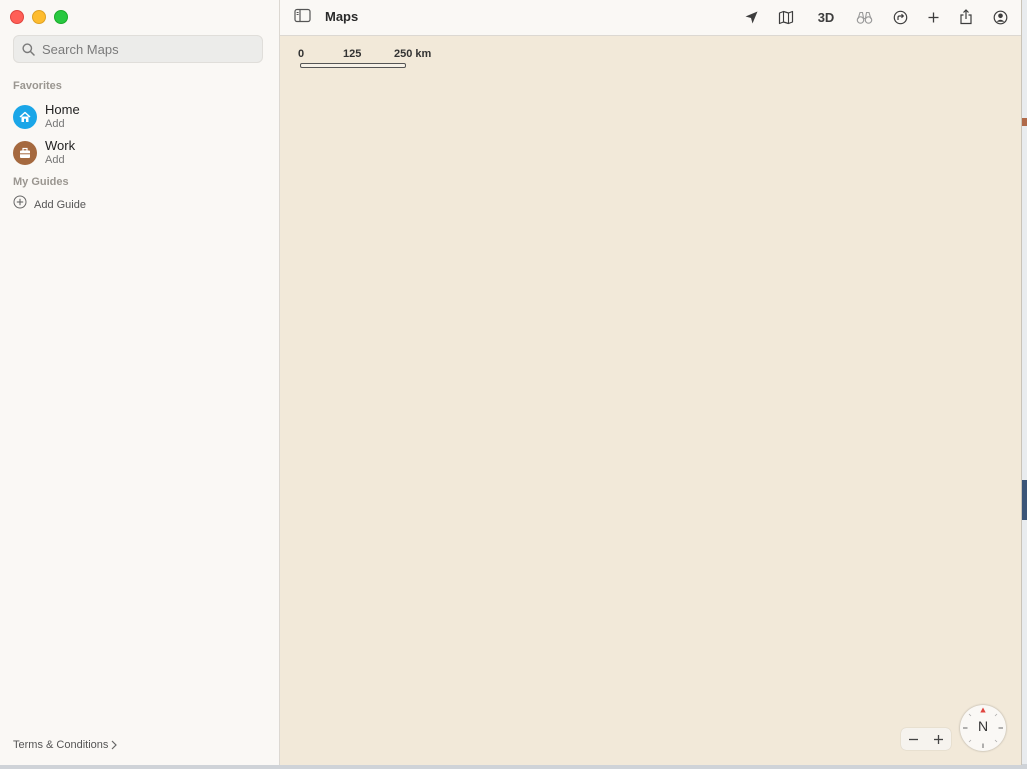 This screenshot has width=1027, height=769. I want to click on chevron-right-icon, so click(114, 745).